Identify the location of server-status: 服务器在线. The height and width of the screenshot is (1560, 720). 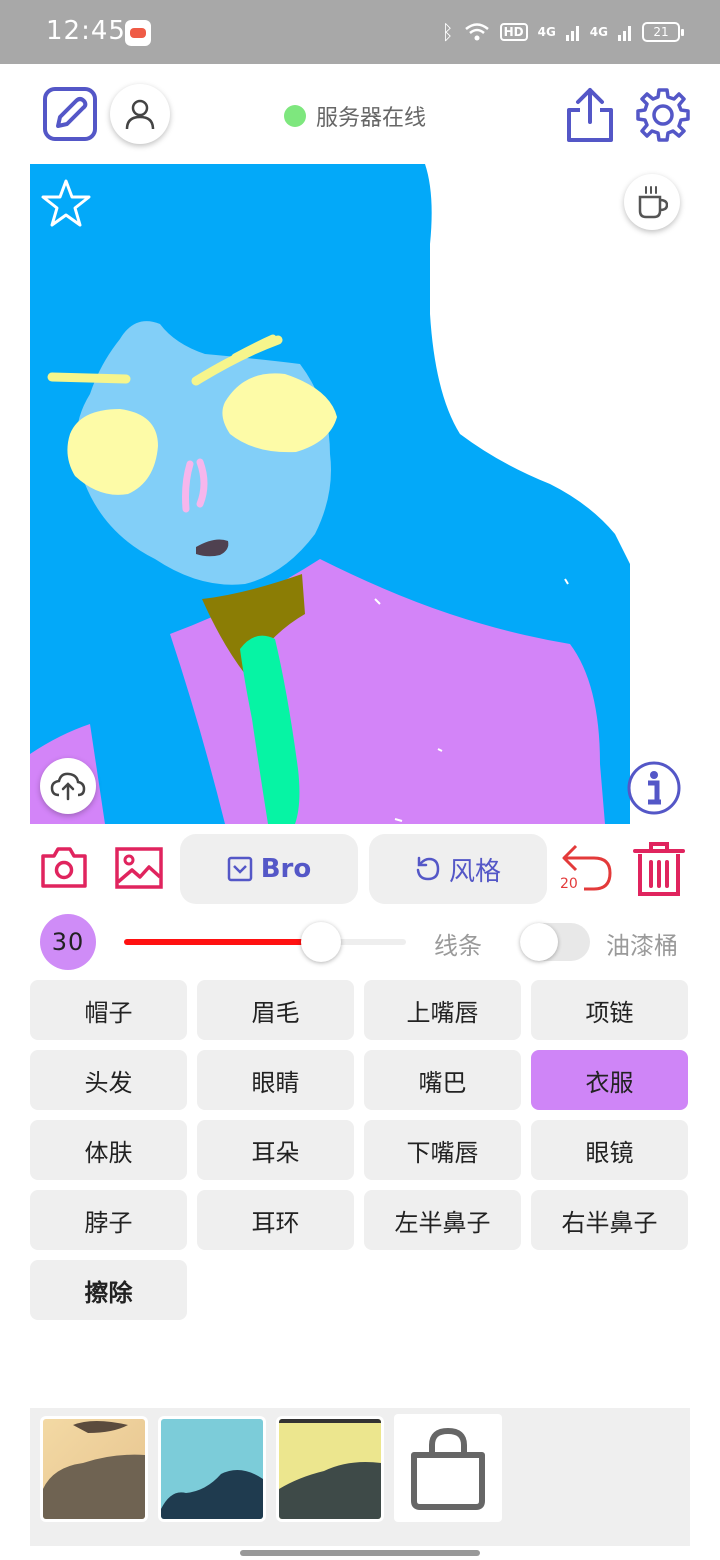
(355, 116).